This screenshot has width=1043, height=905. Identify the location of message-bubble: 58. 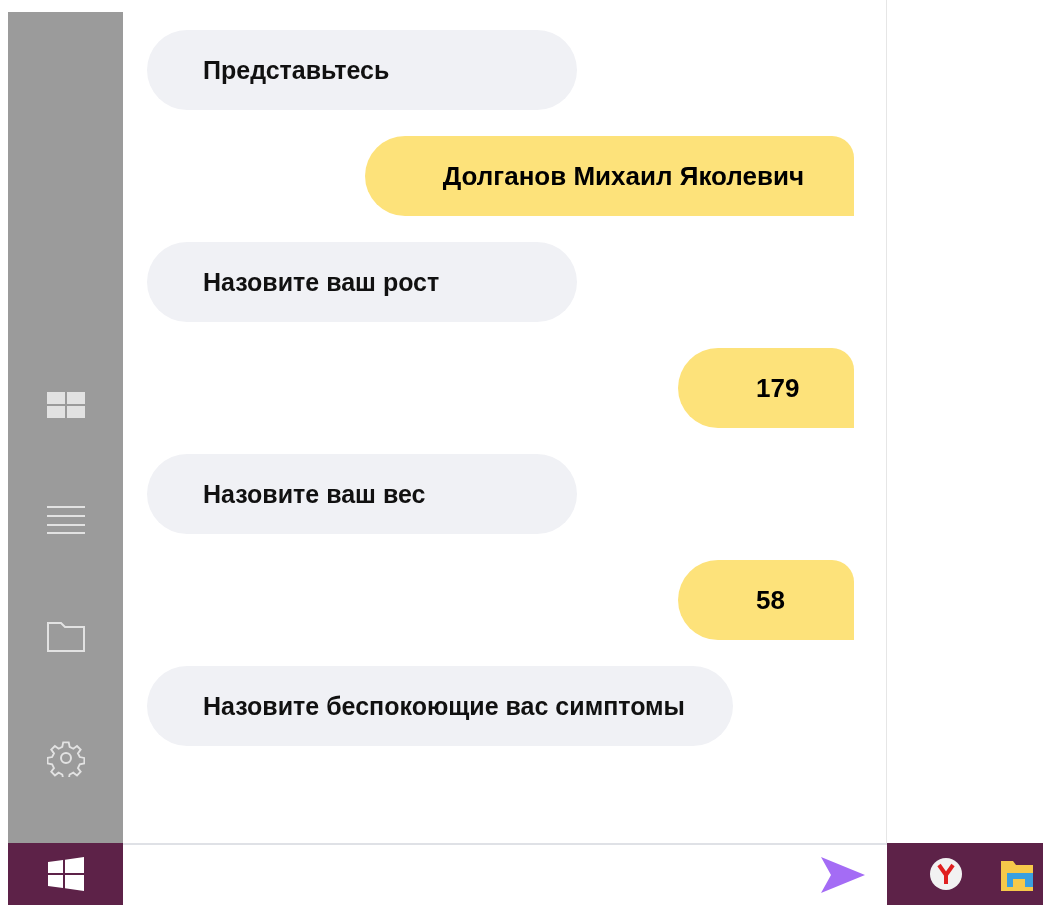
(766, 600).